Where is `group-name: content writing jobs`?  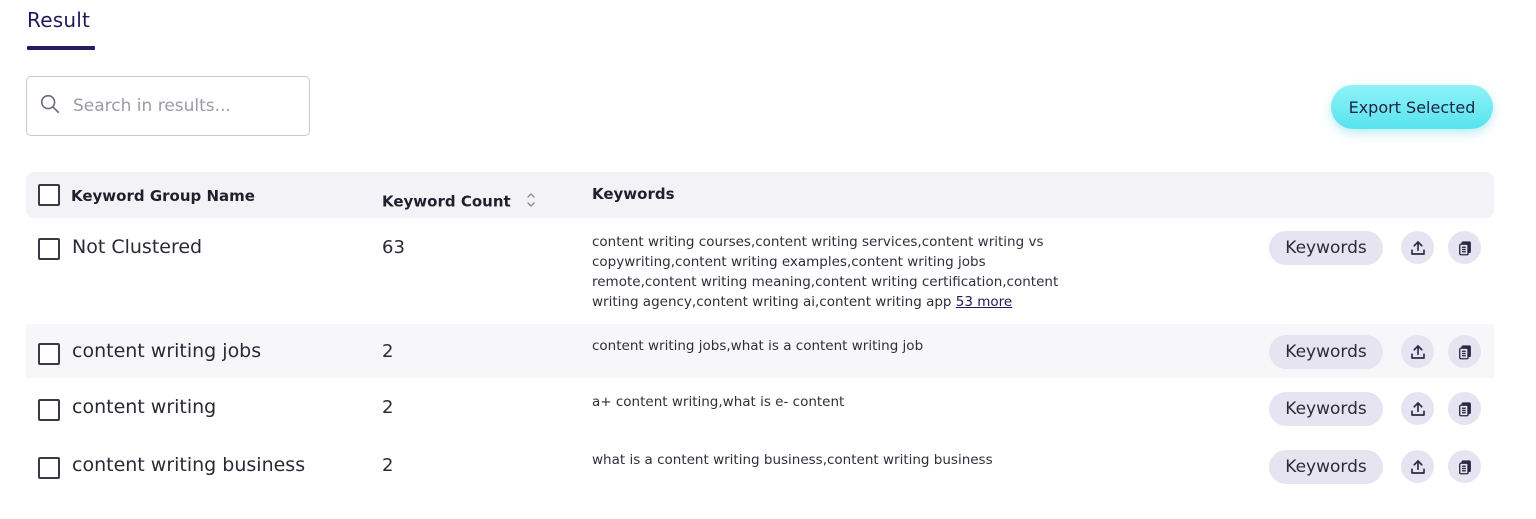
group-name: content writing jobs is located at coordinates (167, 351).